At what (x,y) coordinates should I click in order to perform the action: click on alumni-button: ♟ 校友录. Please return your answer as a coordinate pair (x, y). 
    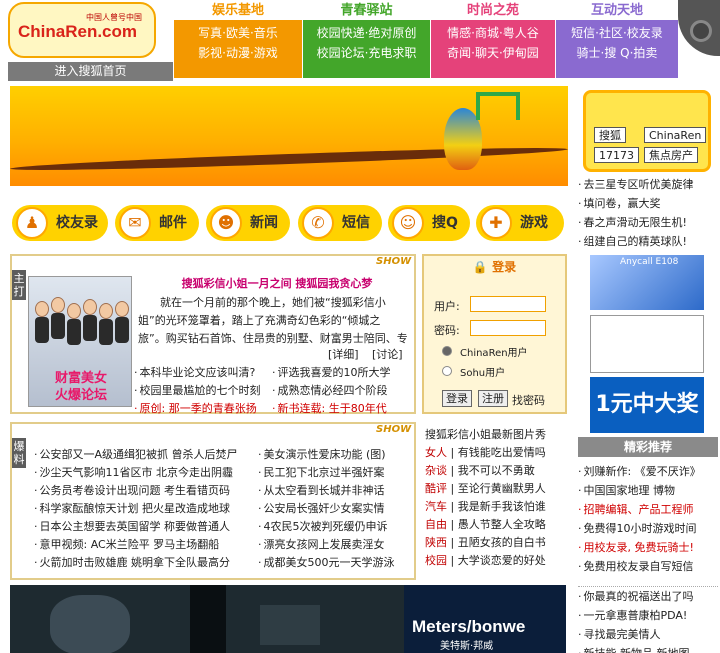
    Looking at the image, I should click on (60, 223).